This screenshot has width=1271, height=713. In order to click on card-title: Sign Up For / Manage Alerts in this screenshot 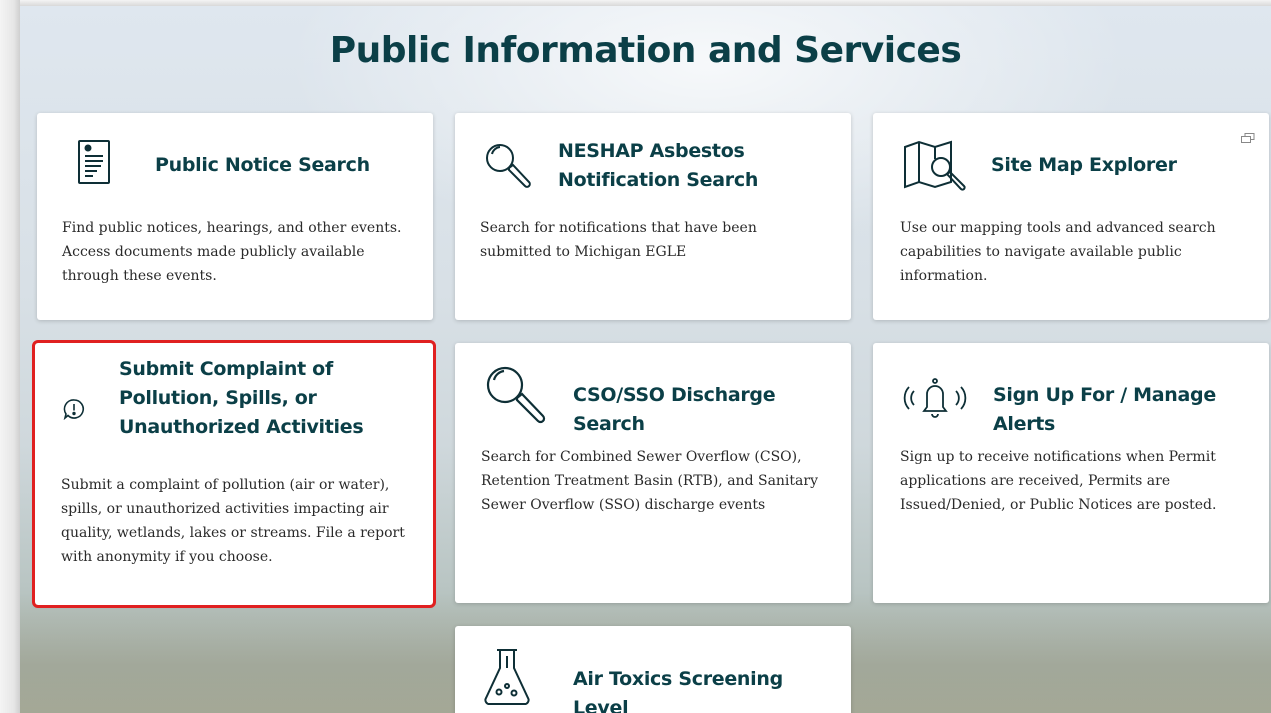, I will do `click(1104, 409)`.